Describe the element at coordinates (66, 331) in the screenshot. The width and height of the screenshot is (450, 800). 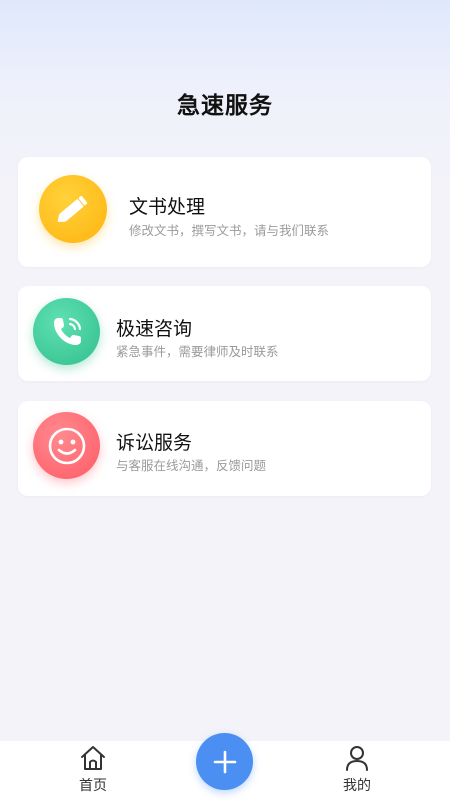
I see `phone-icon` at that location.